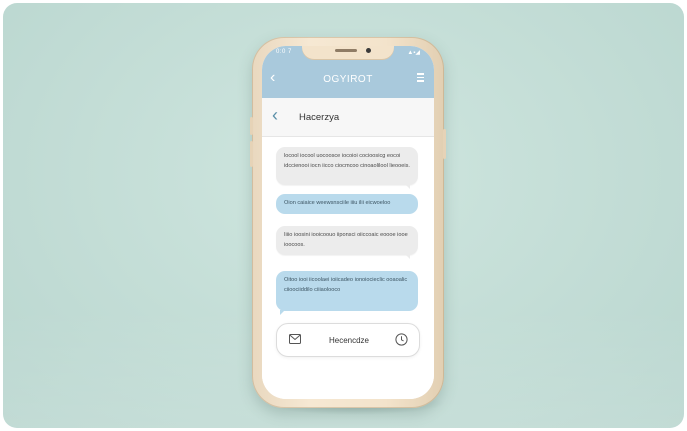 The width and height of the screenshot is (687, 431). What do you see at coordinates (348, 340) in the screenshot?
I see `compose-bar: Hecencdze` at bounding box center [348, 340].